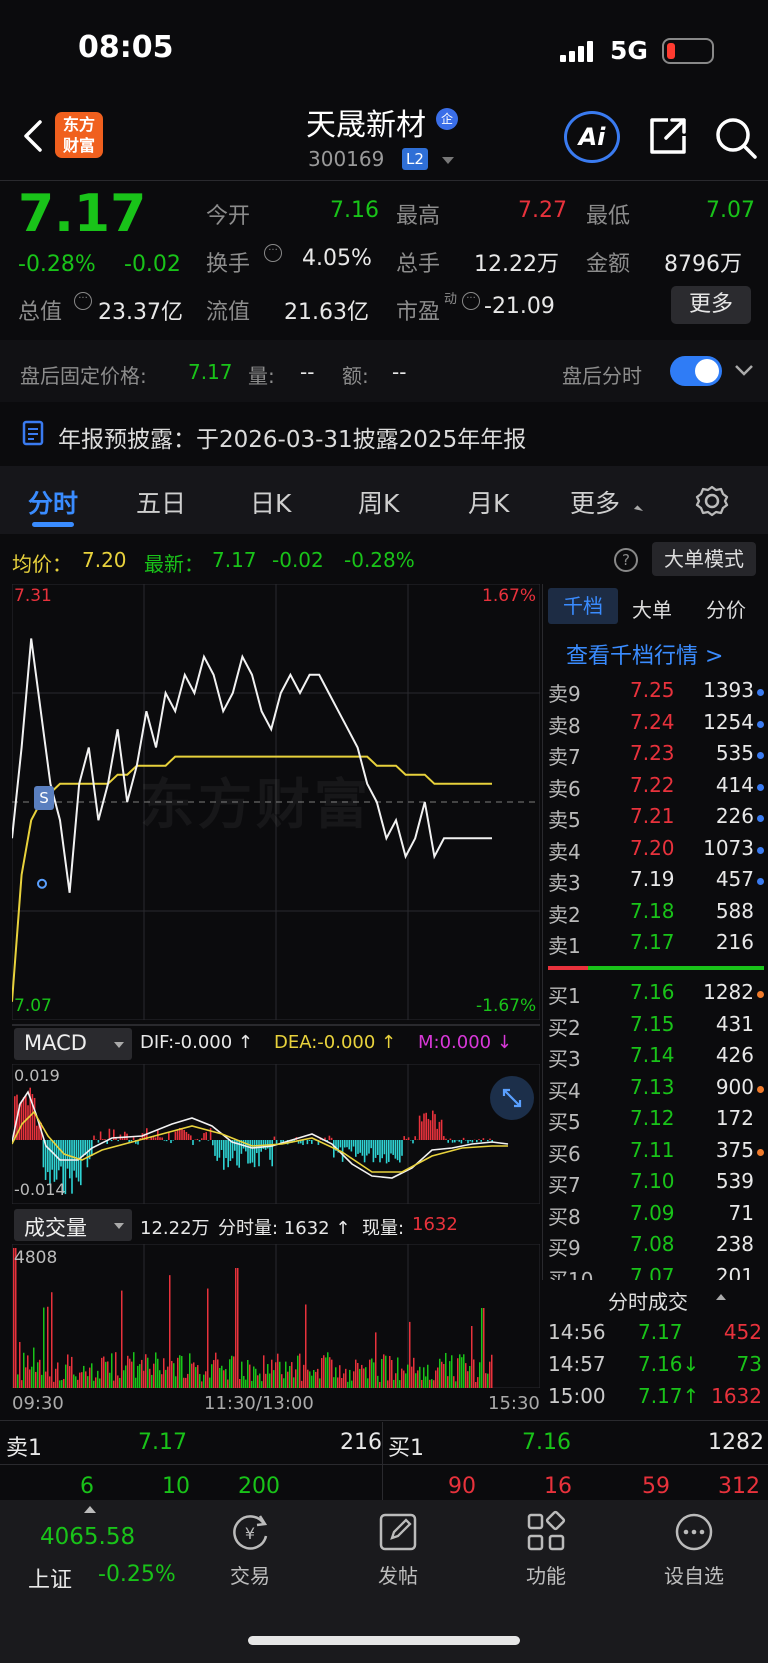 The width and height of the screenshot is (768, 1663). What do you see at coordinates (514, 1403) in the screenshot?
I see `time-end: 15:30` at bounding box center [514, 1403].